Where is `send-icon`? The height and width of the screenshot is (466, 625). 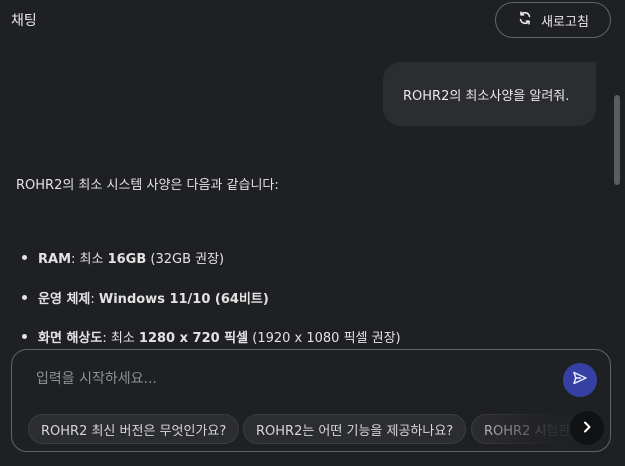 send-icon is located at coordinates (580, 380).